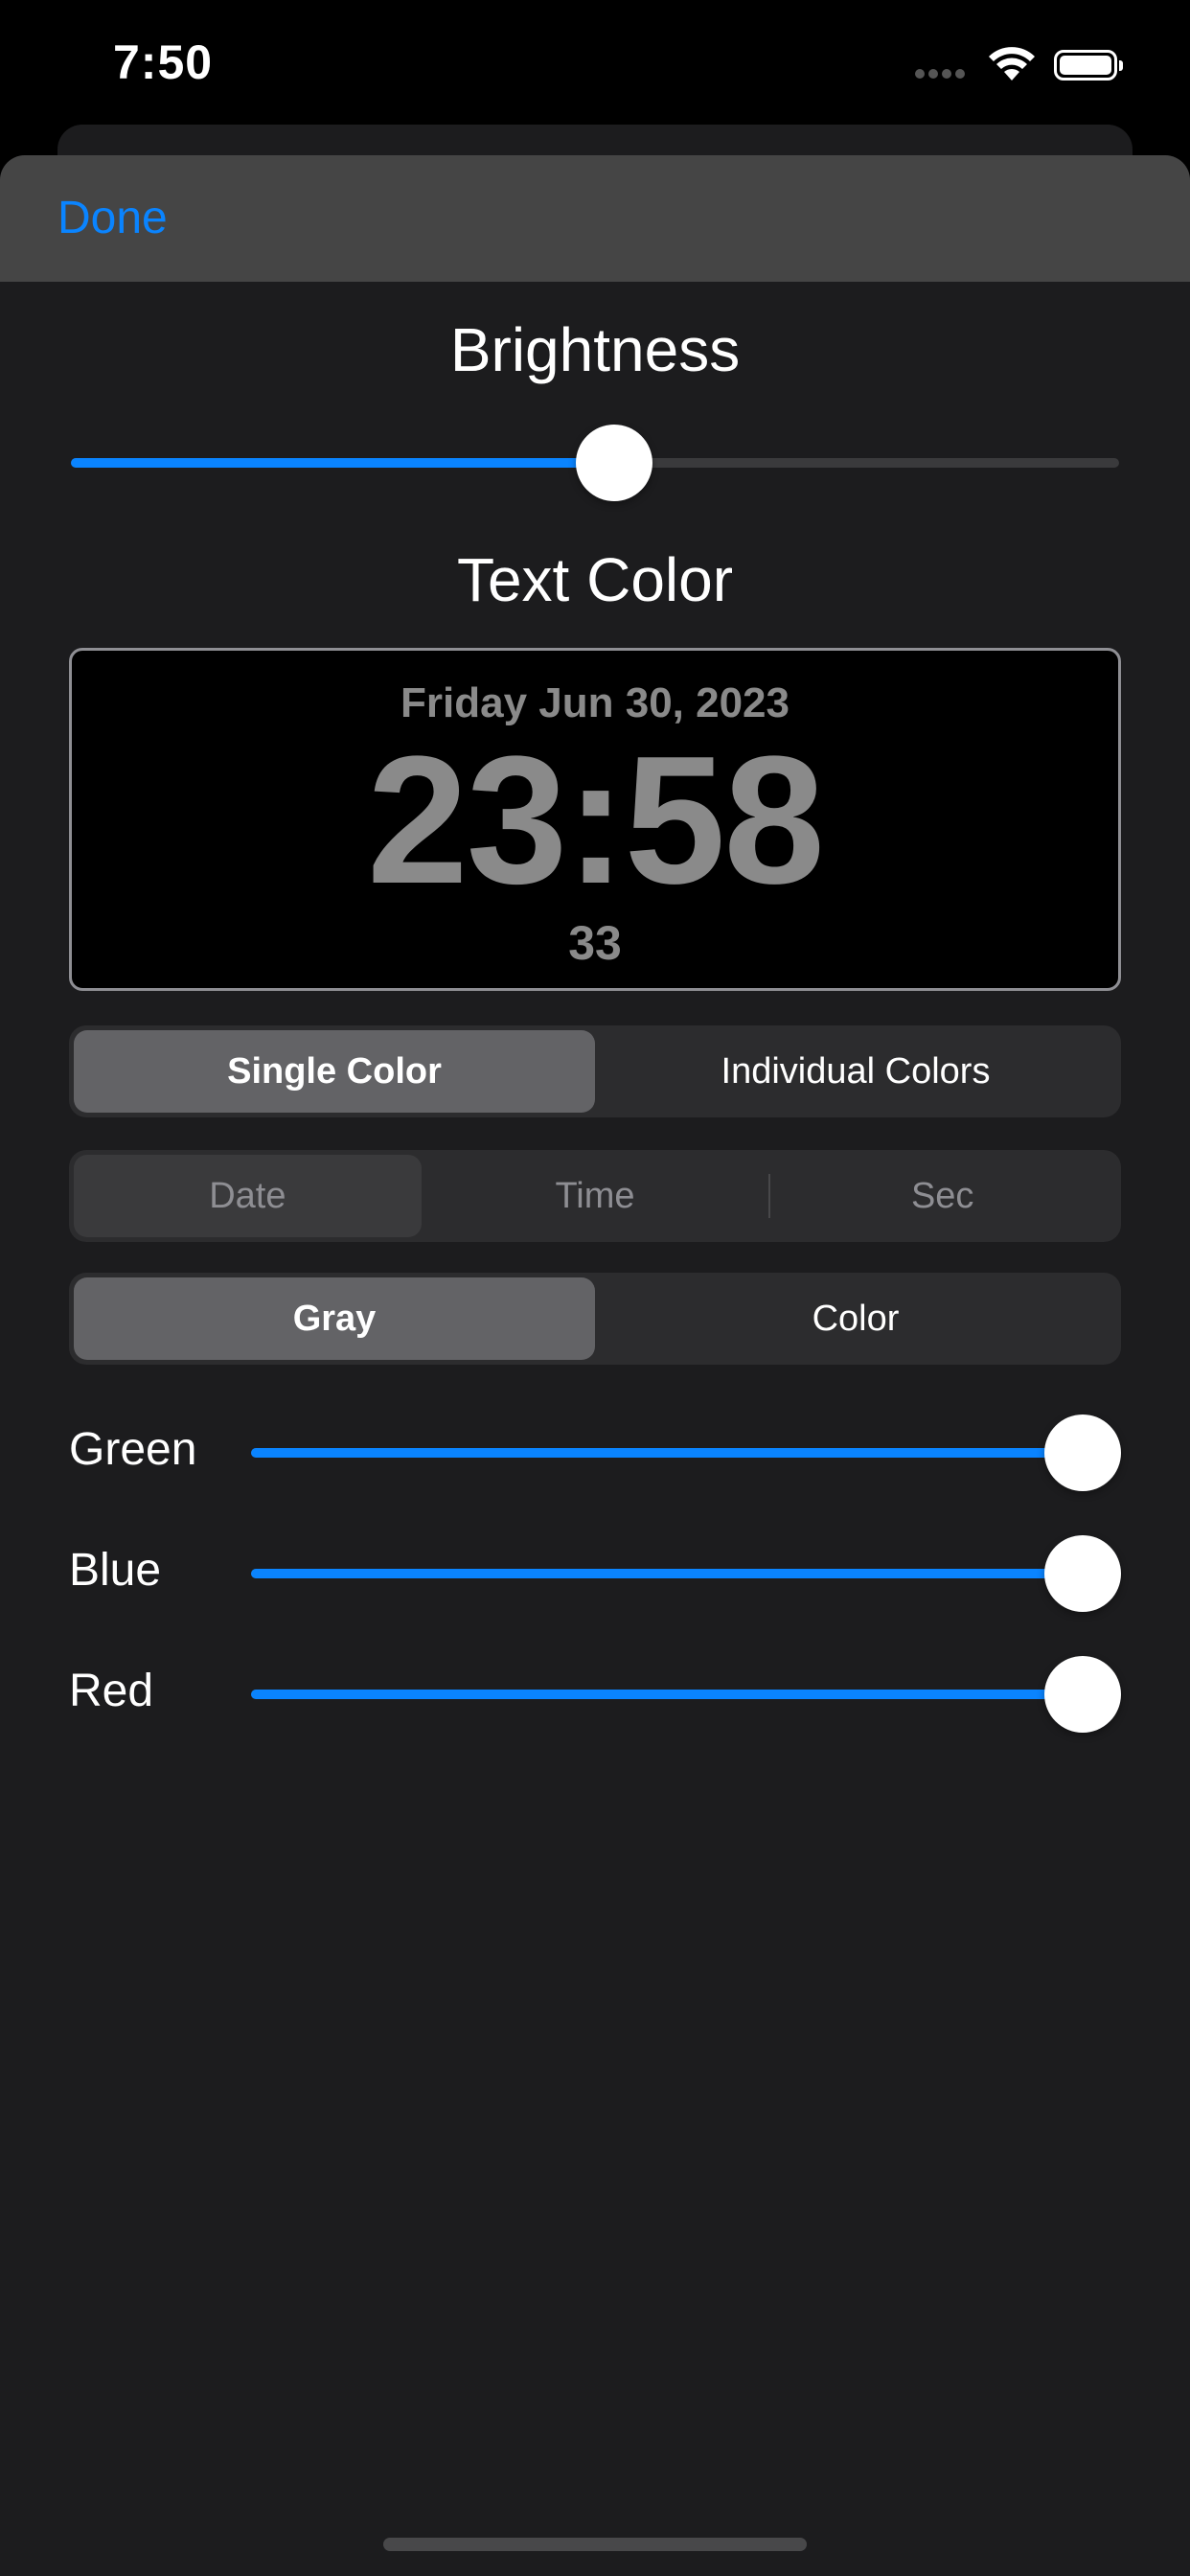 Image resolution: width=1190 pixels, height=2576 pixels. I want to click on red-fill, so click(667, 1694).